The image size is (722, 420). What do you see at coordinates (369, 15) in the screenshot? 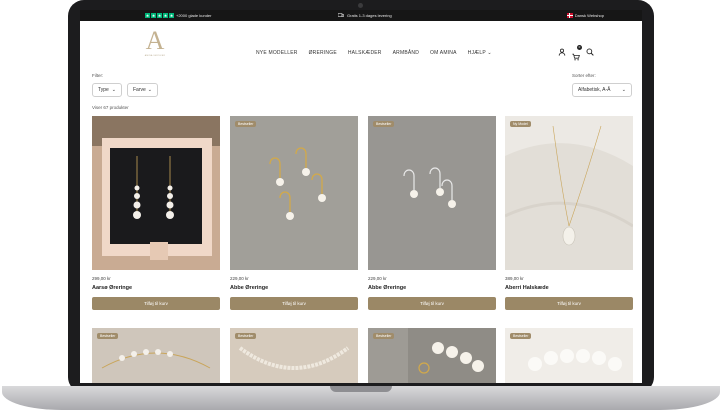
I see `shipping-text: Gratis 1-3 dages levering` at bounding box center [369, 15].